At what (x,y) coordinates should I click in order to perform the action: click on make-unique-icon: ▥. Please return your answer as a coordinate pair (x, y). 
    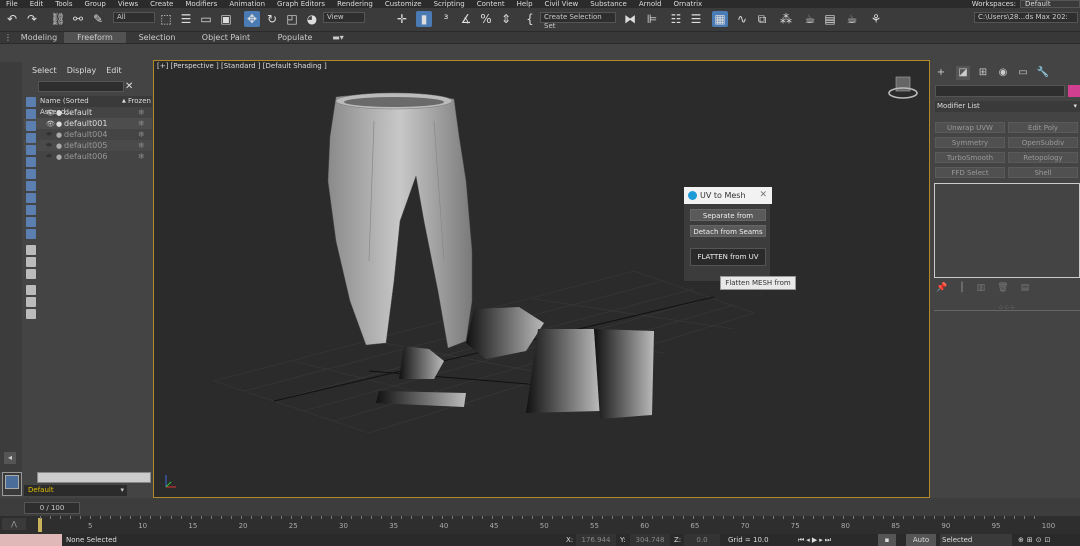
    Looking at the image, I should click on (981, 289).